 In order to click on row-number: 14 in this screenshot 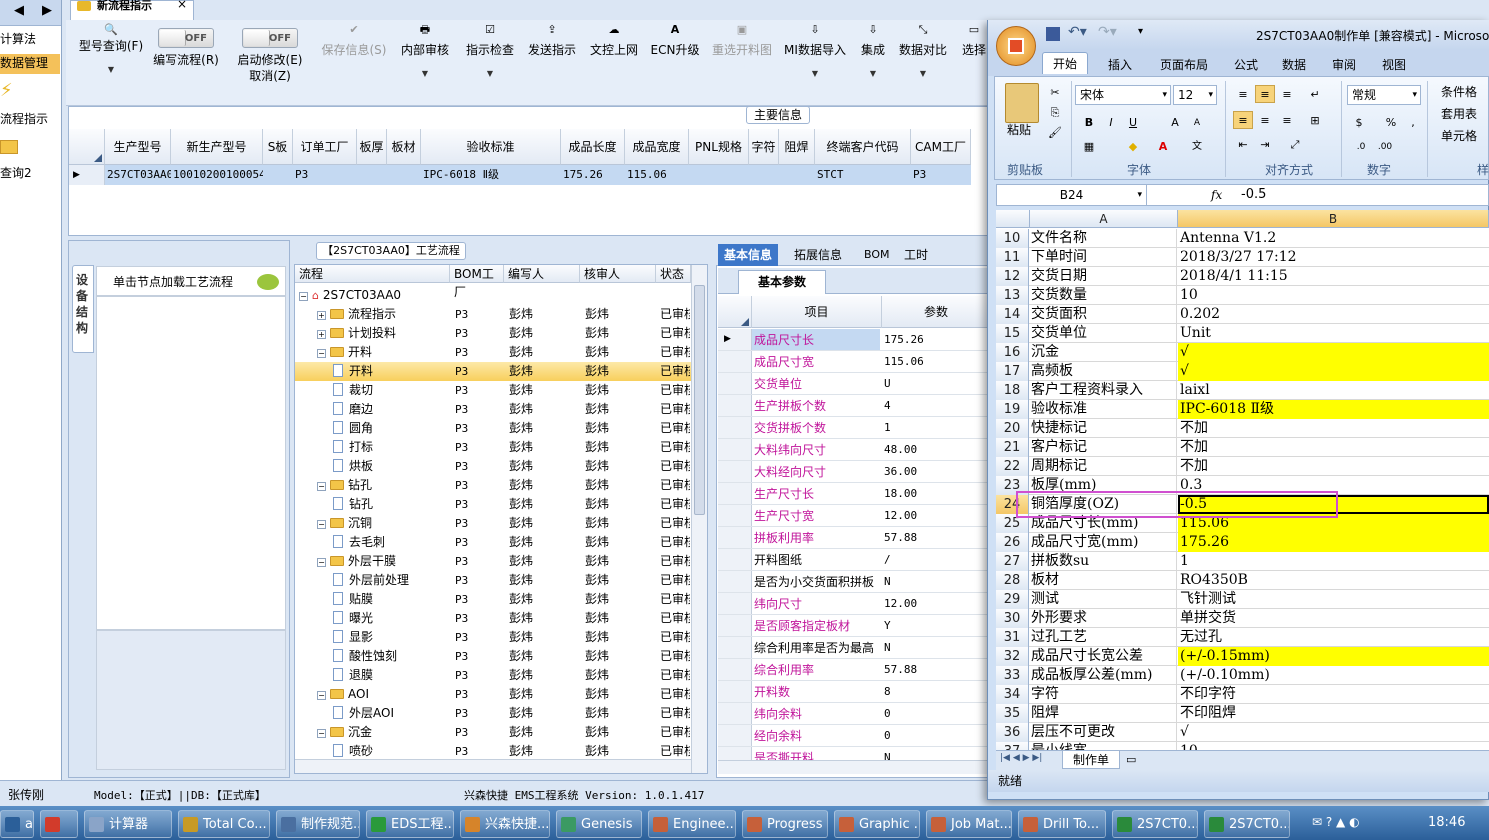, I will do `click(1012, 314)`.